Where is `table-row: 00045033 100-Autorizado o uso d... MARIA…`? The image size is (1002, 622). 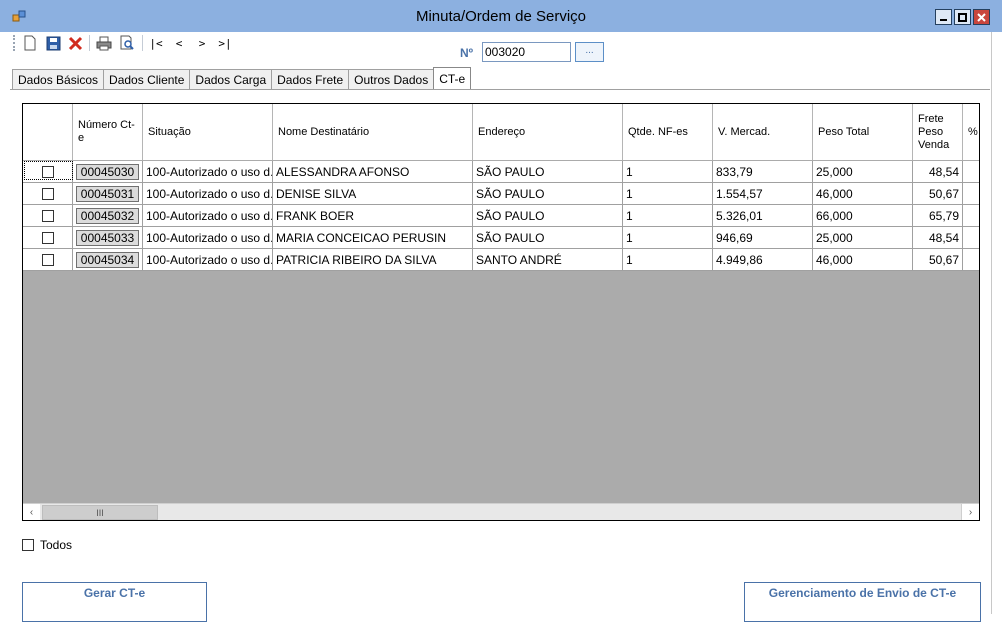
table-row: 00045033 100-Autorizado o uso d... MARIA… is located at coordinates (501, 238).